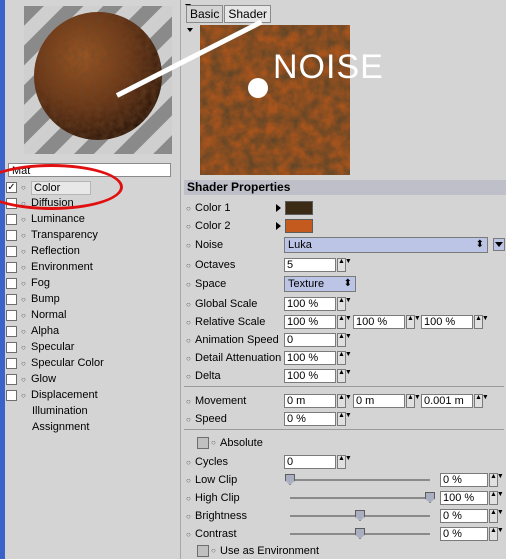 The image size is (506, 559). What do you see at coordinates (344, 376) in the screenshot?
I see `delta-field-spinner: ▲▼` at bounding box center [344, 376].